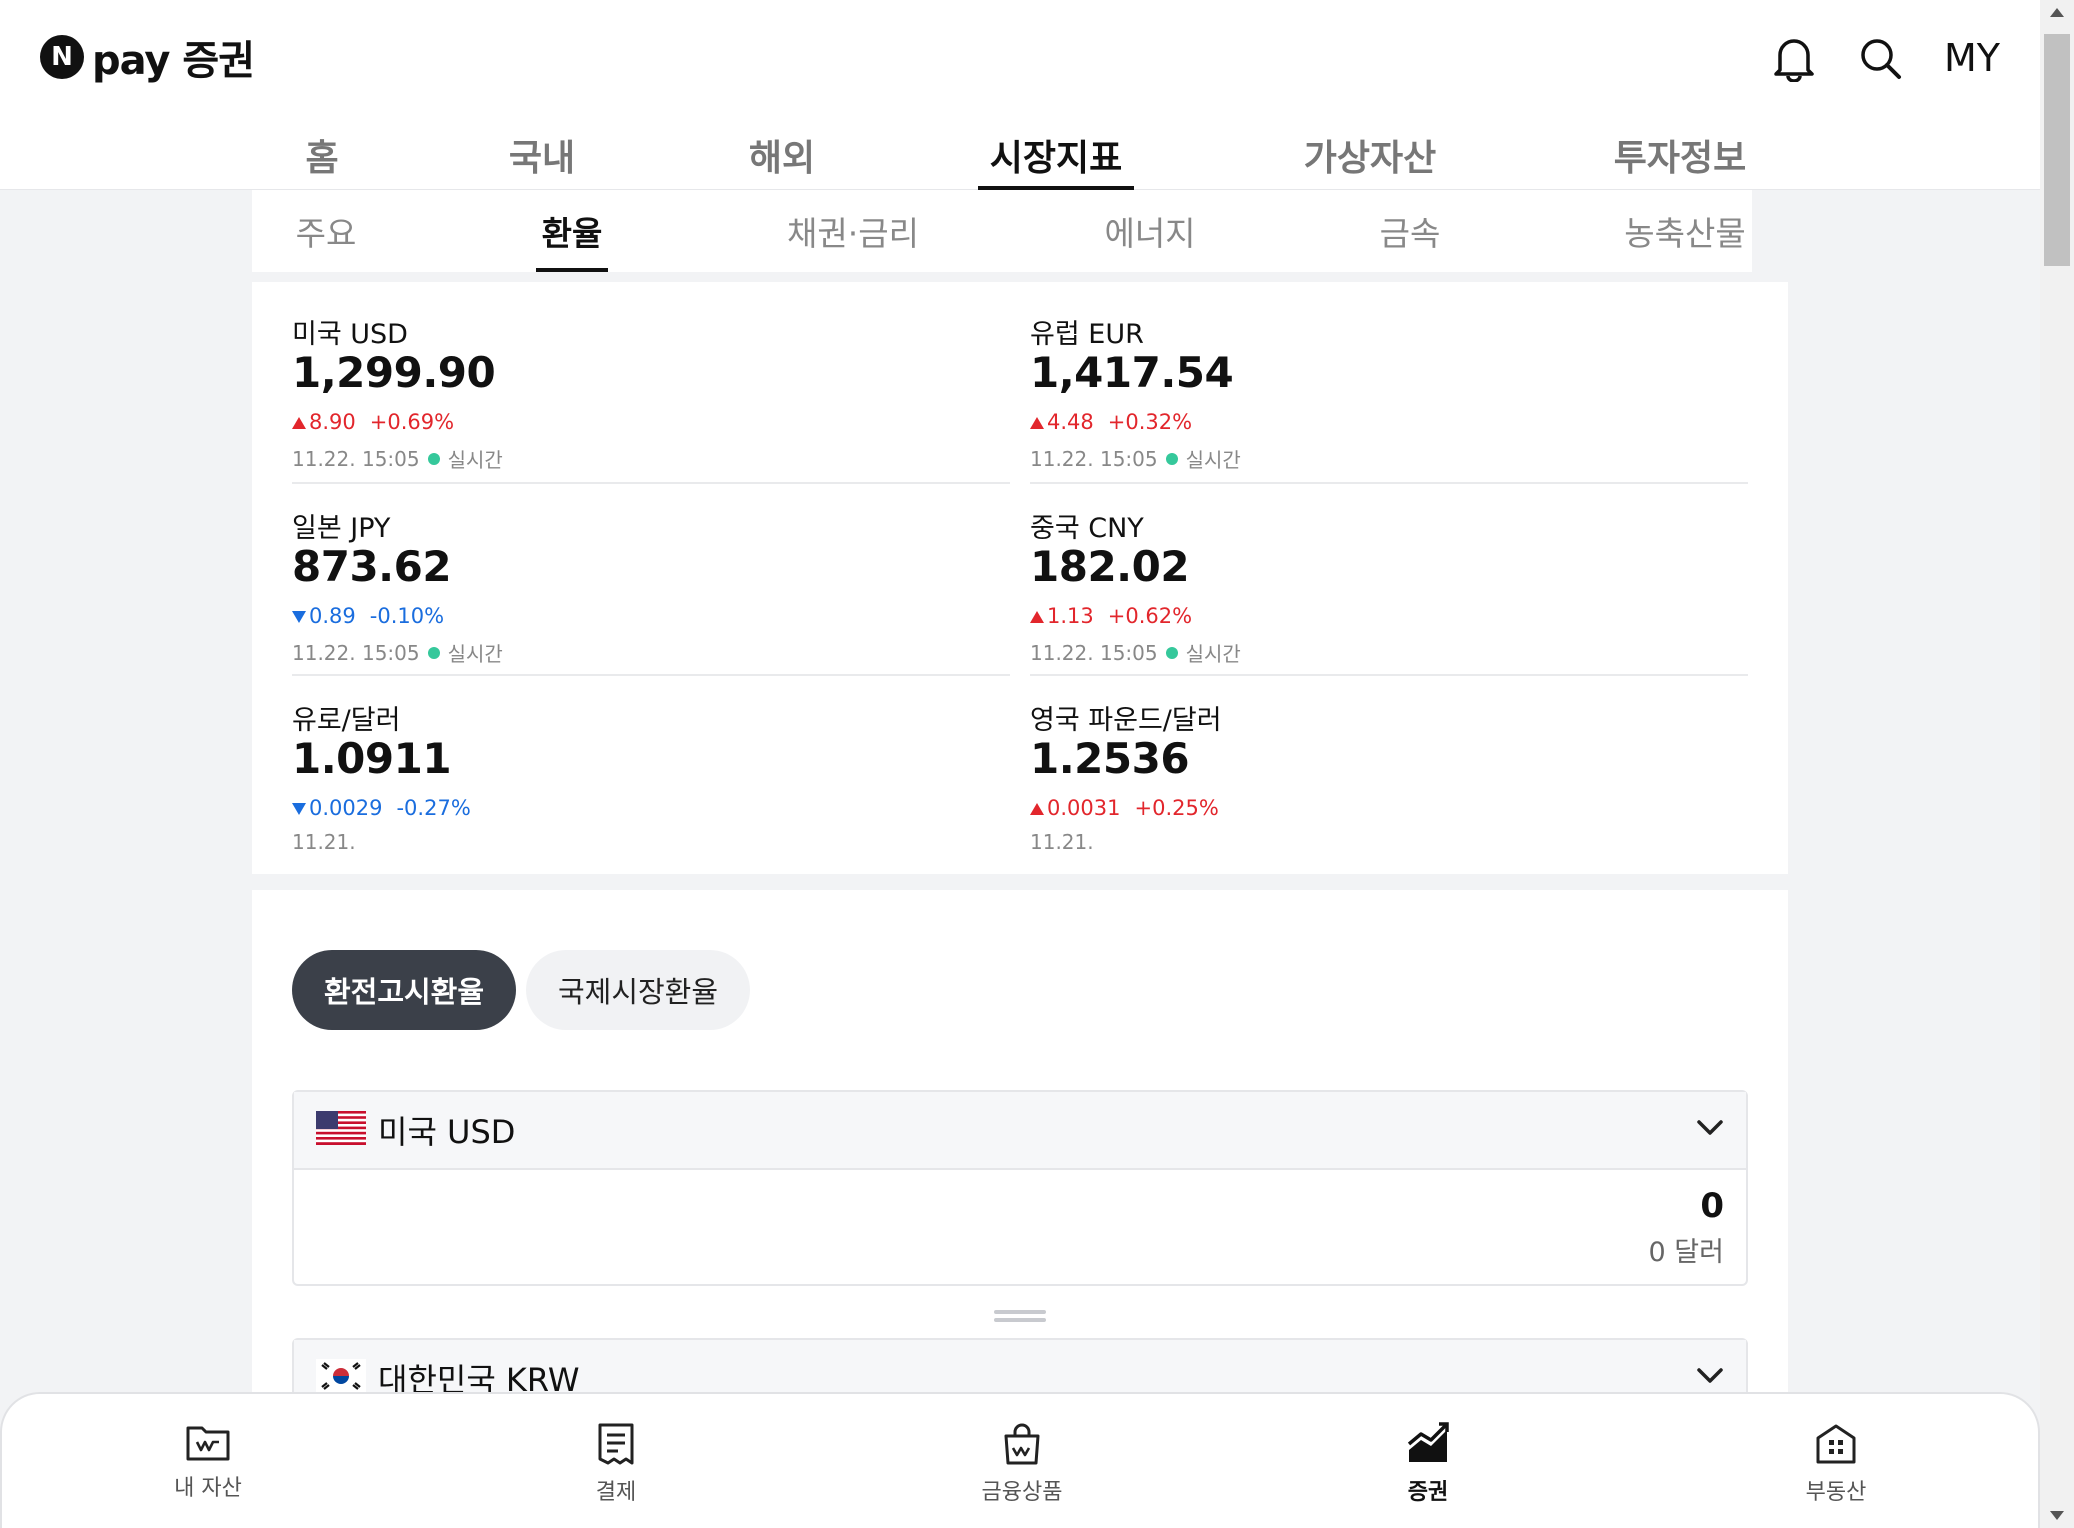 The image size is (2074, 1528). What do you see at coordinates (853, 231) in the screenshot?
I see `subtab-bond-interest: 채권·금리` at bounding box center [853, 231].